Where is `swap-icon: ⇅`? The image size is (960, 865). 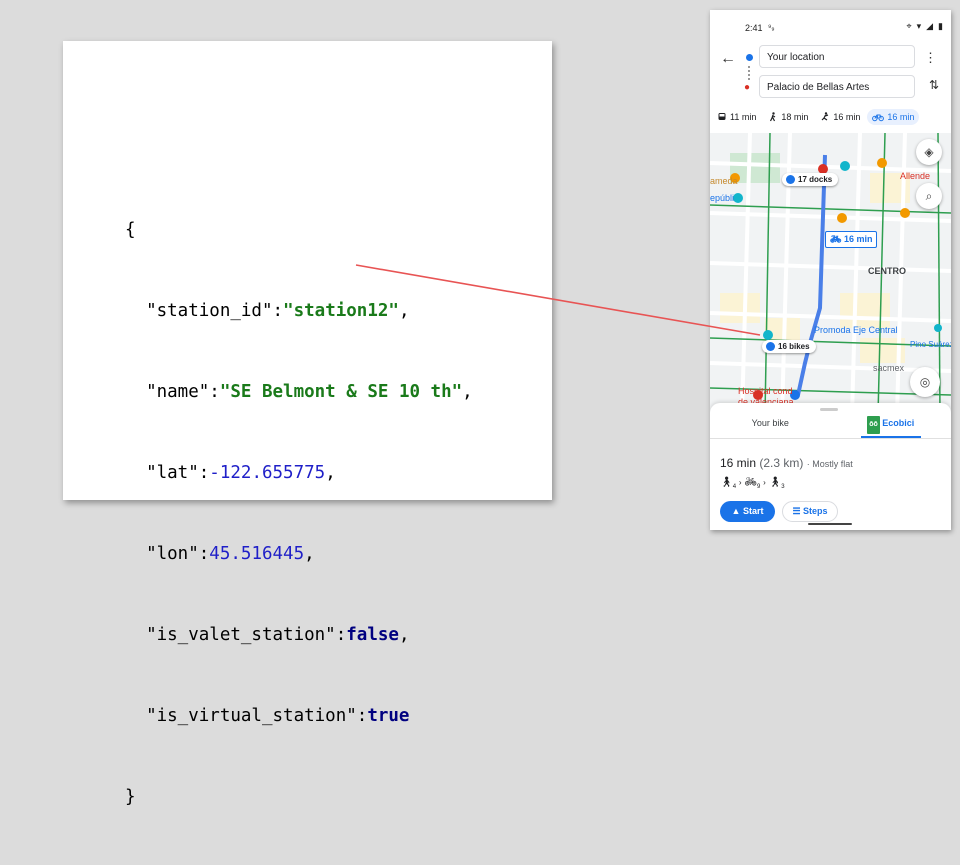 swap-icon: ⇅ is located at coordinates (934, 85).